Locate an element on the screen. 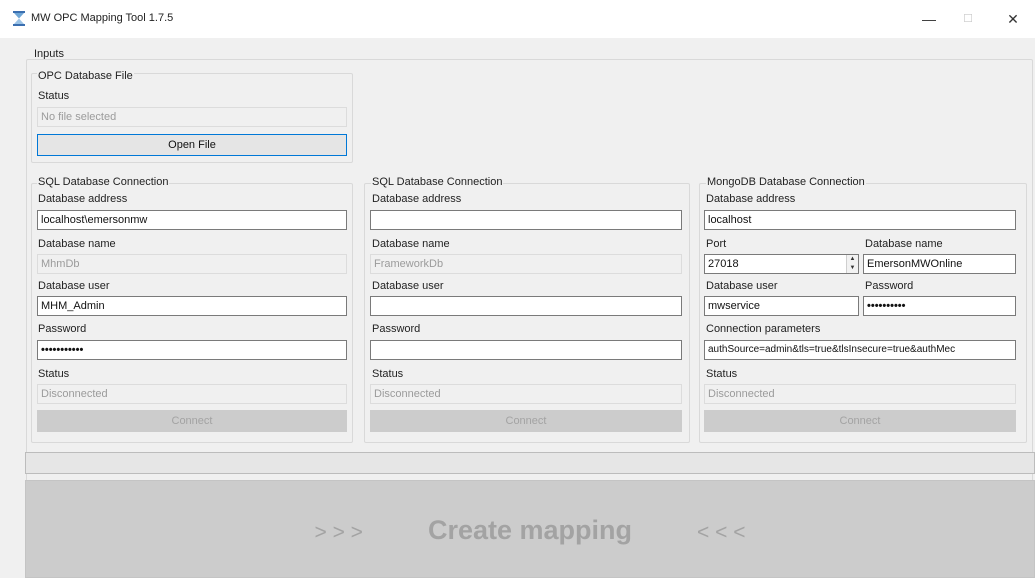  mongo-name-label: Database name is located at coordinates (904, 244).